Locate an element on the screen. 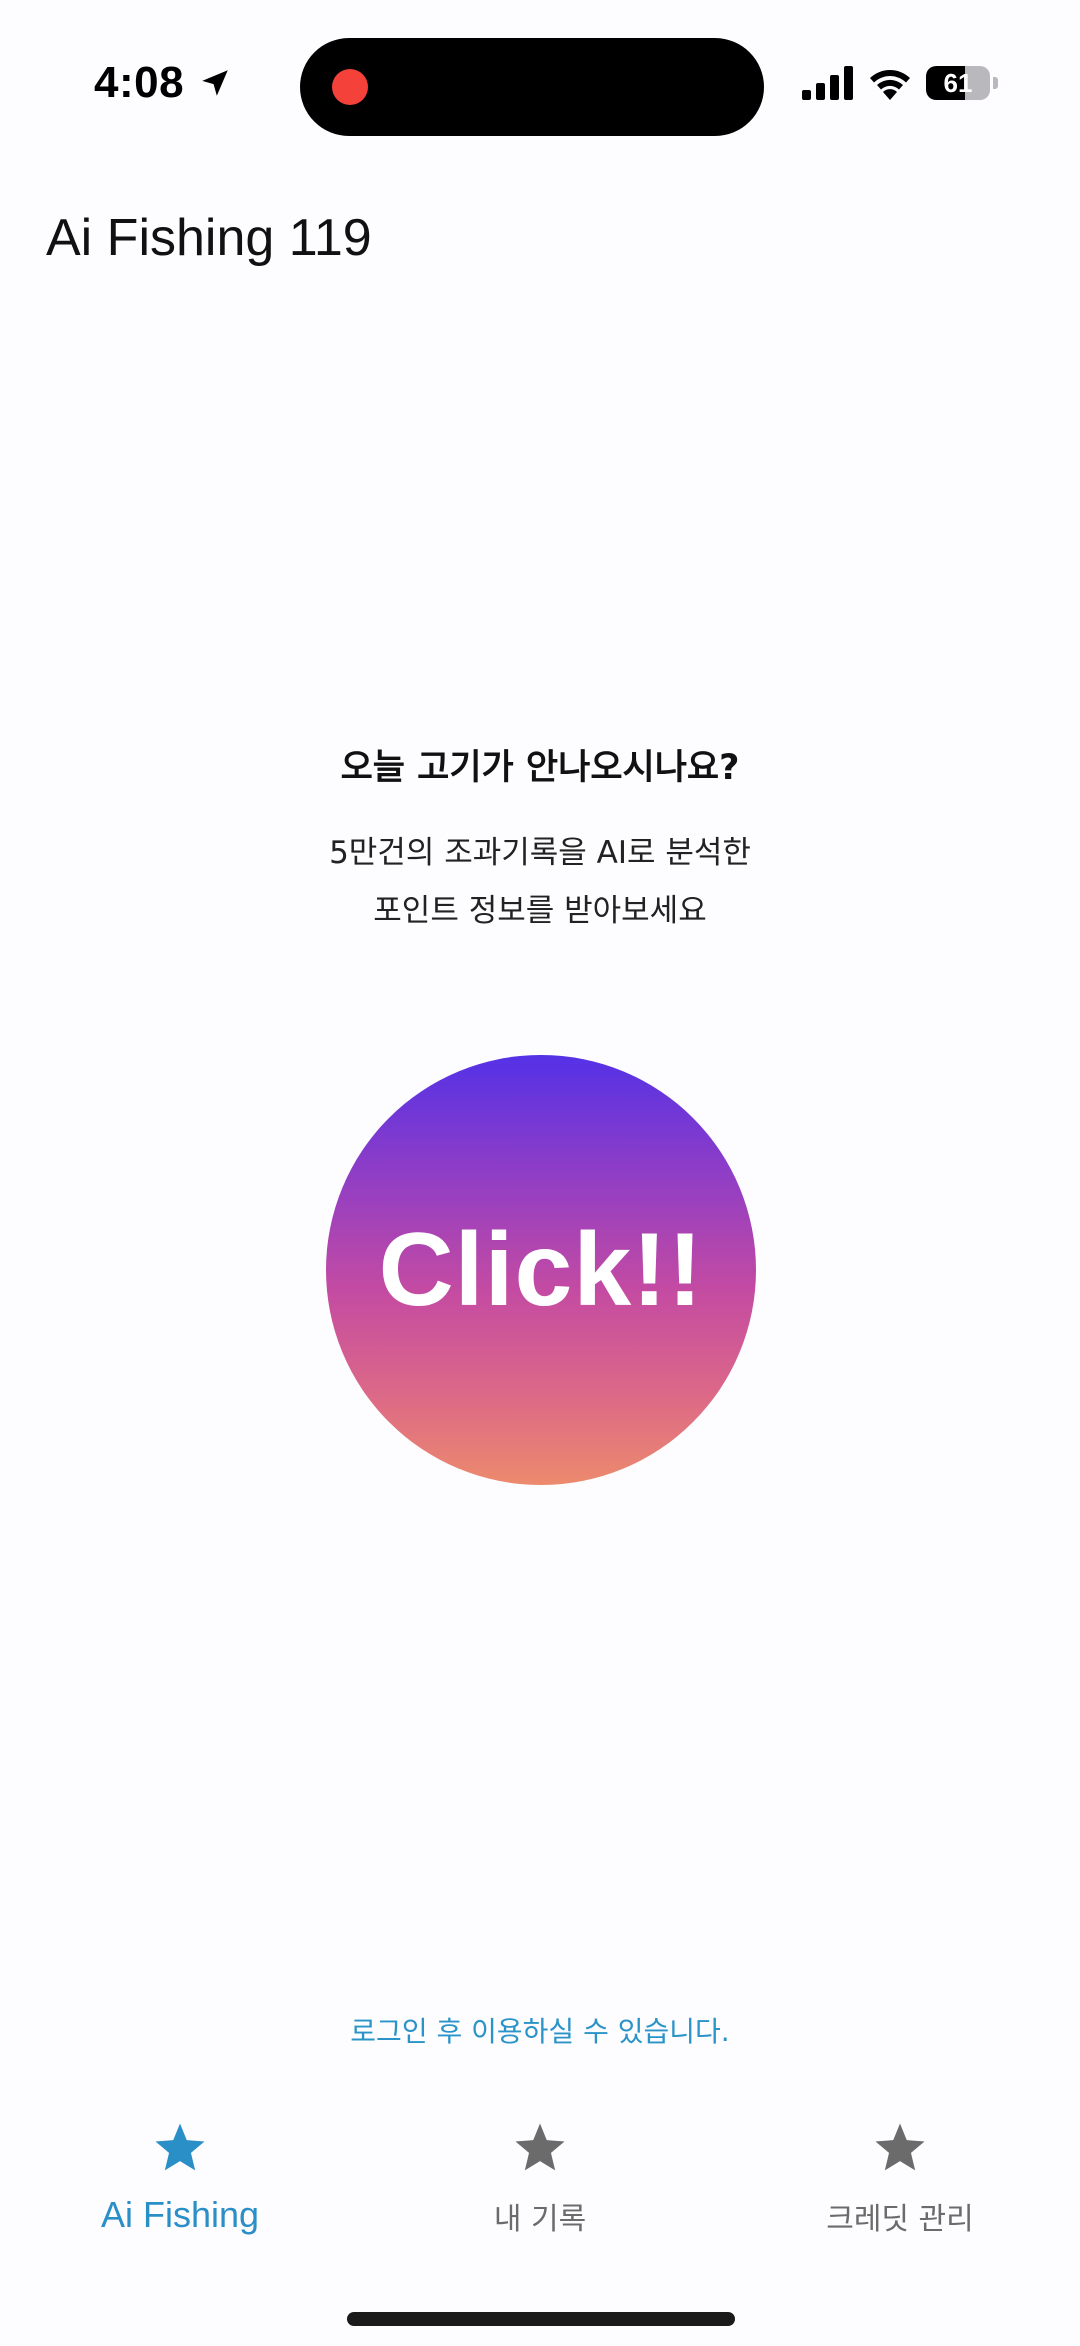 This screenshot has width=1080, height=2346. tab-bar: Ai Fishing 내 기록 크레딧 관리 is located at coordinates (540, 2185).